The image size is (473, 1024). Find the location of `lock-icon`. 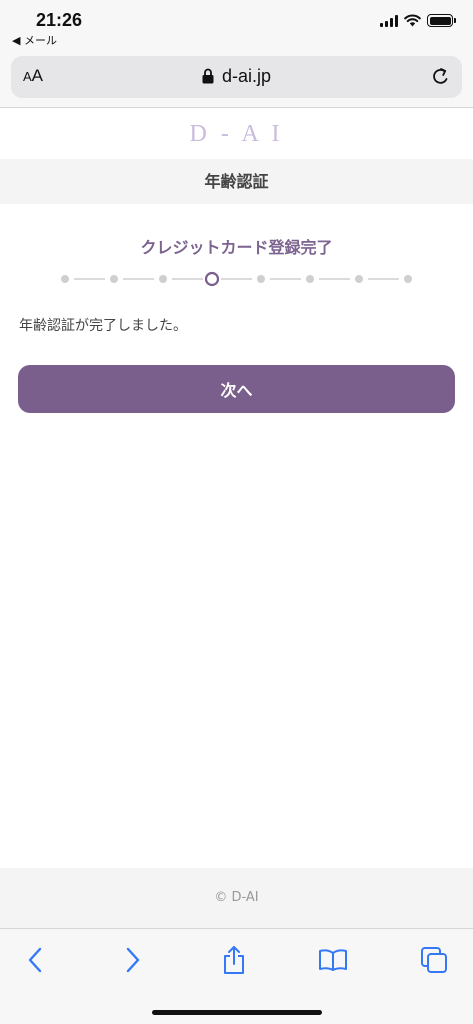

lock-icon is located at coordinates (208, 76).